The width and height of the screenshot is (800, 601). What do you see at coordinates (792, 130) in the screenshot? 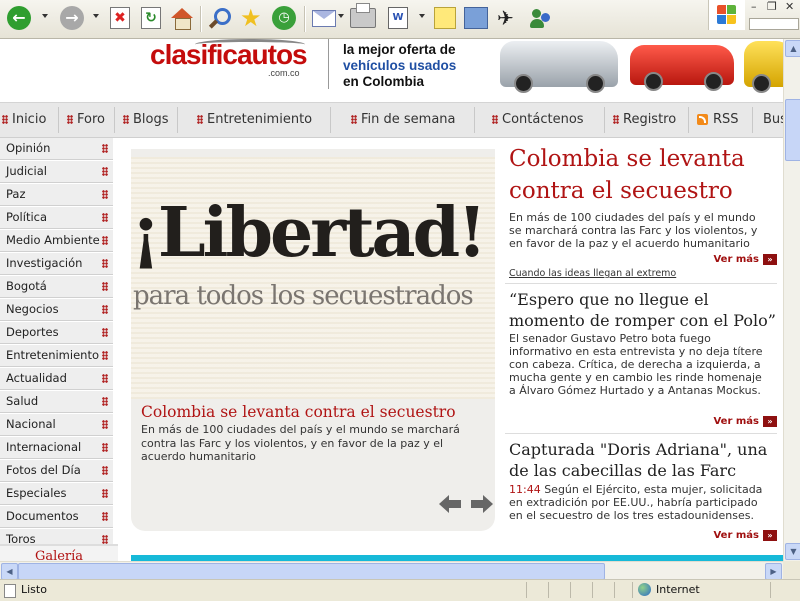
I see `vertical-scroll-thumb` at bounding box center [792, 130].